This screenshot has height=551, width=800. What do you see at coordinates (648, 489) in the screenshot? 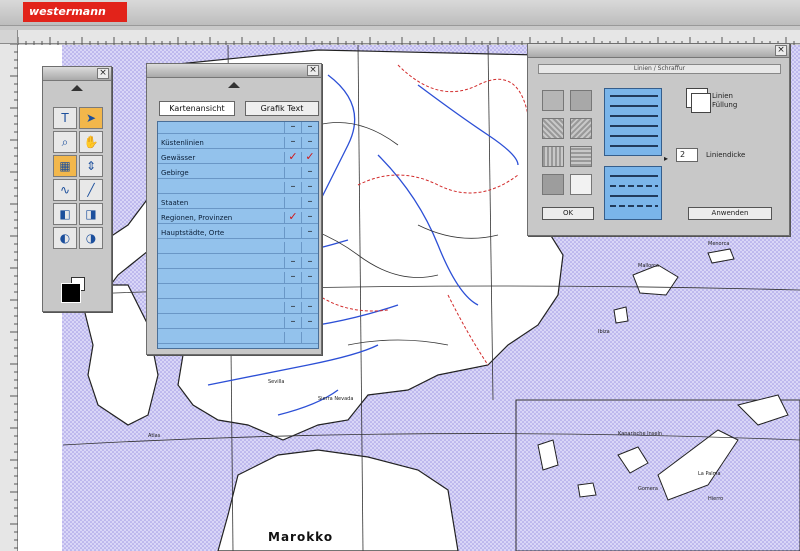
I see `label-gomera: Gomera` at bounding box center [648, 489].